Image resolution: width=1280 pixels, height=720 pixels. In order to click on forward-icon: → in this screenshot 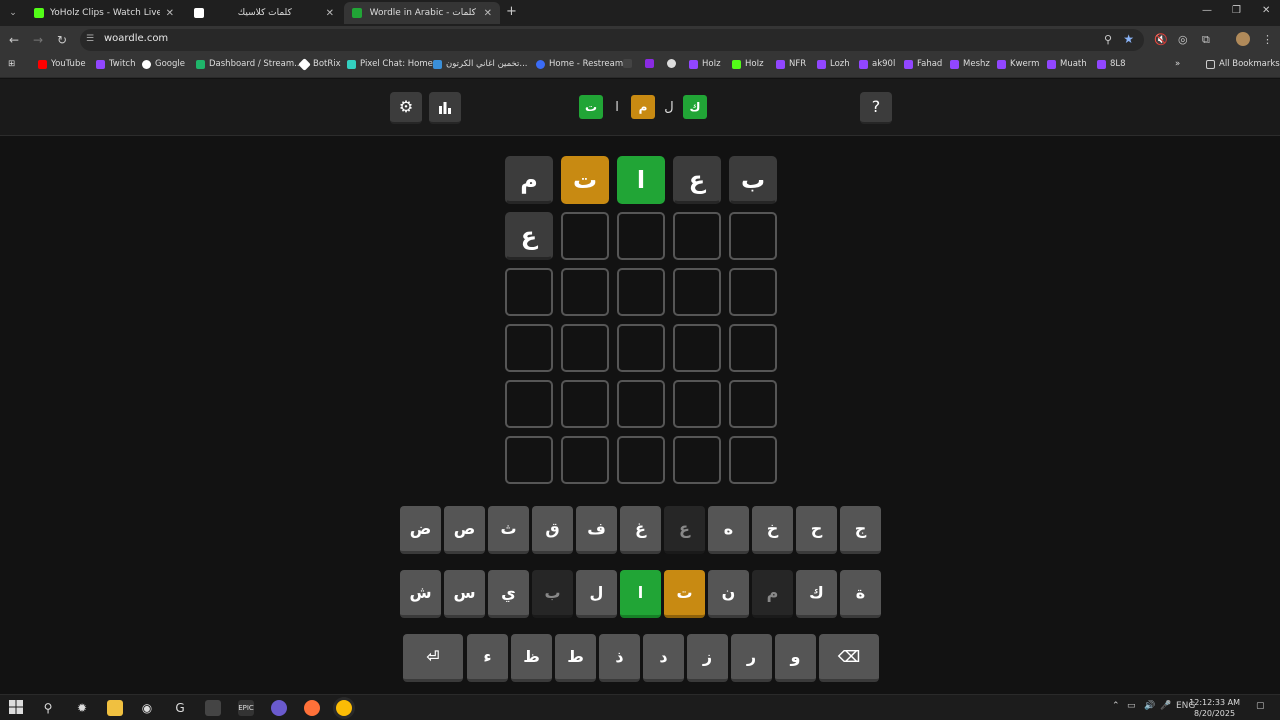, I will do `click(38, 40)`.